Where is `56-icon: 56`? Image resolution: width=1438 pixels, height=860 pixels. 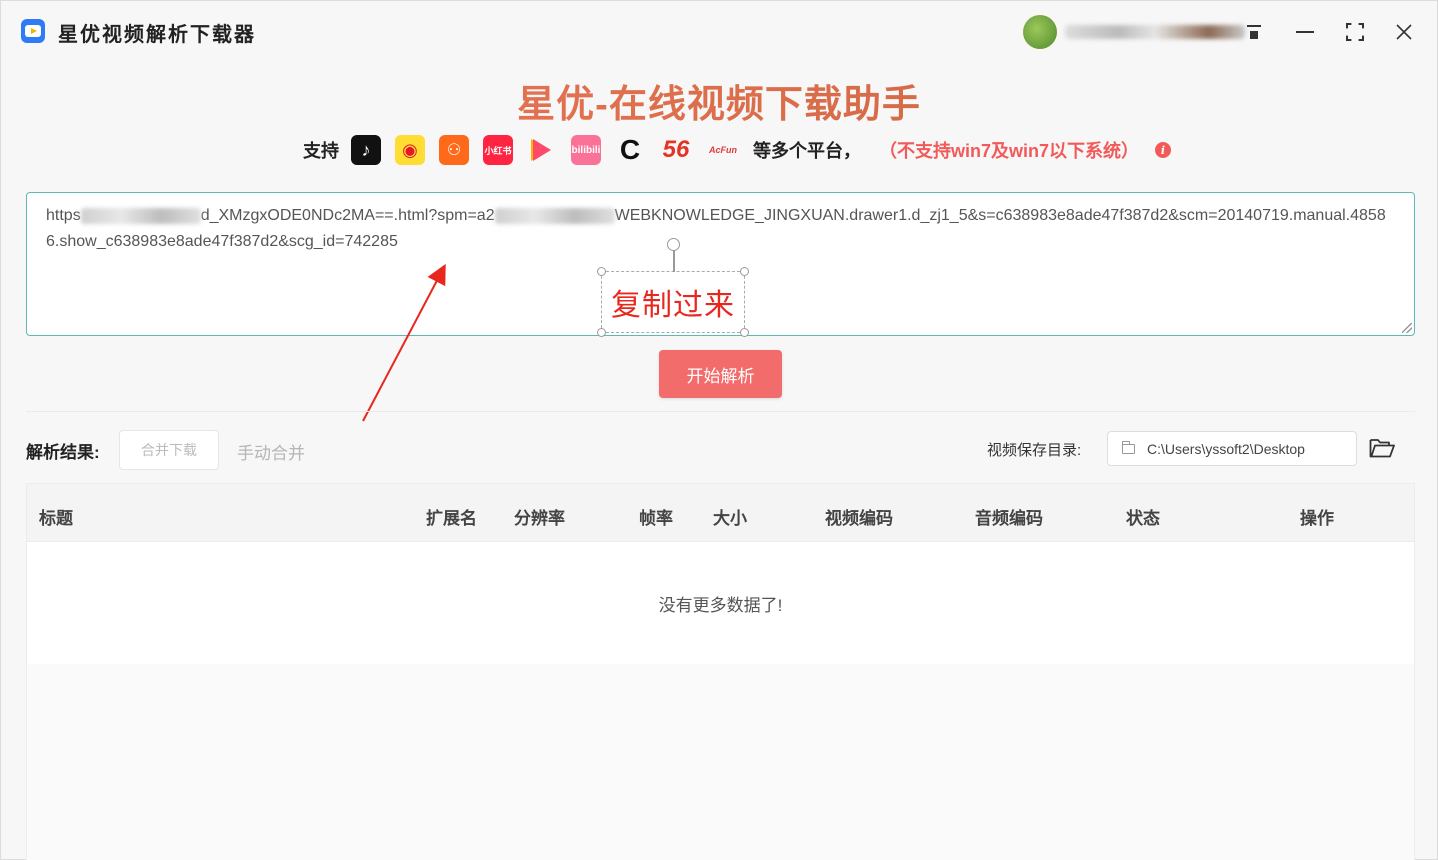
56-icon: 56 is located at coordinates (676, 149).